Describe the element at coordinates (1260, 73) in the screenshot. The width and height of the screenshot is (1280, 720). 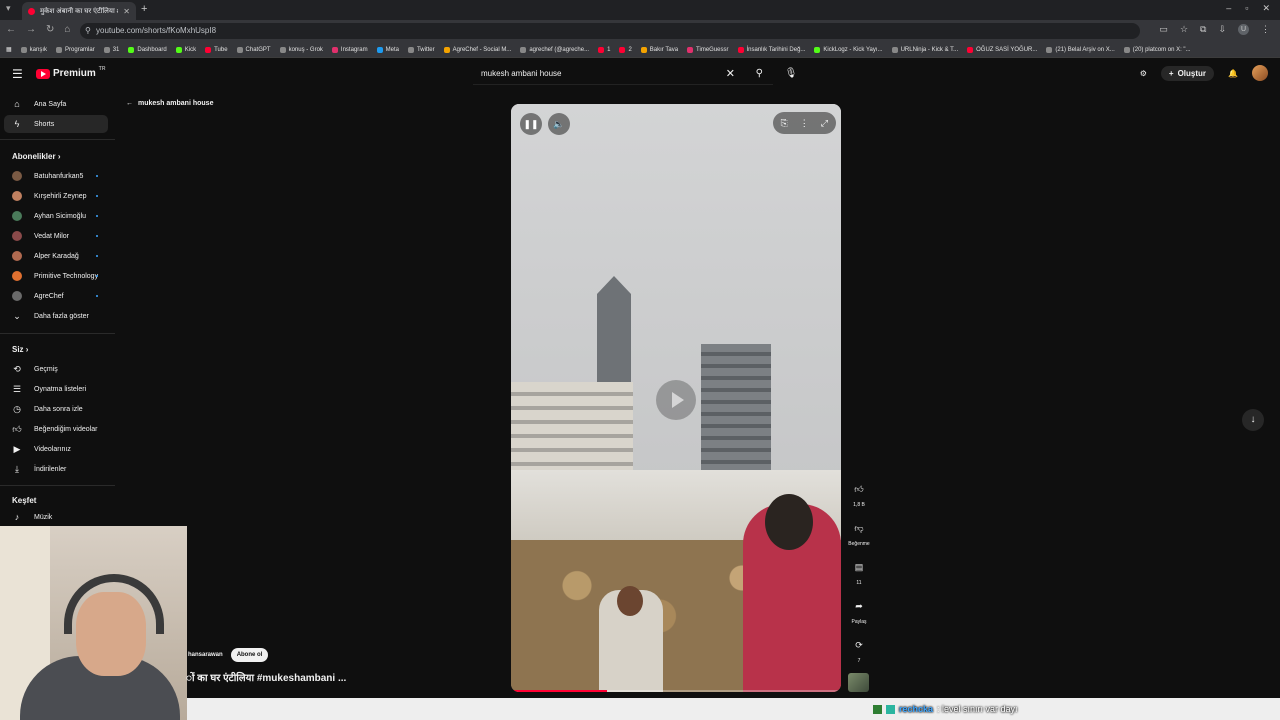
I see `account-avatar` at that location.